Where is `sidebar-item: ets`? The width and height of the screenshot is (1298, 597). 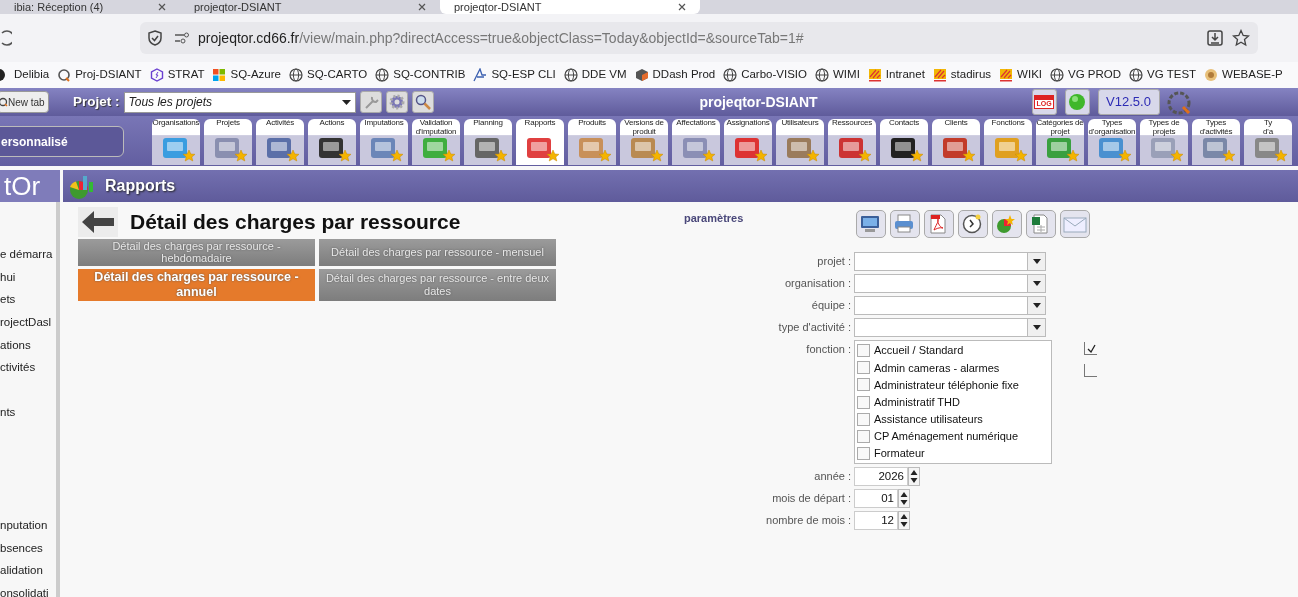 sidebar-item: ets is located at coordinates (28, 303).